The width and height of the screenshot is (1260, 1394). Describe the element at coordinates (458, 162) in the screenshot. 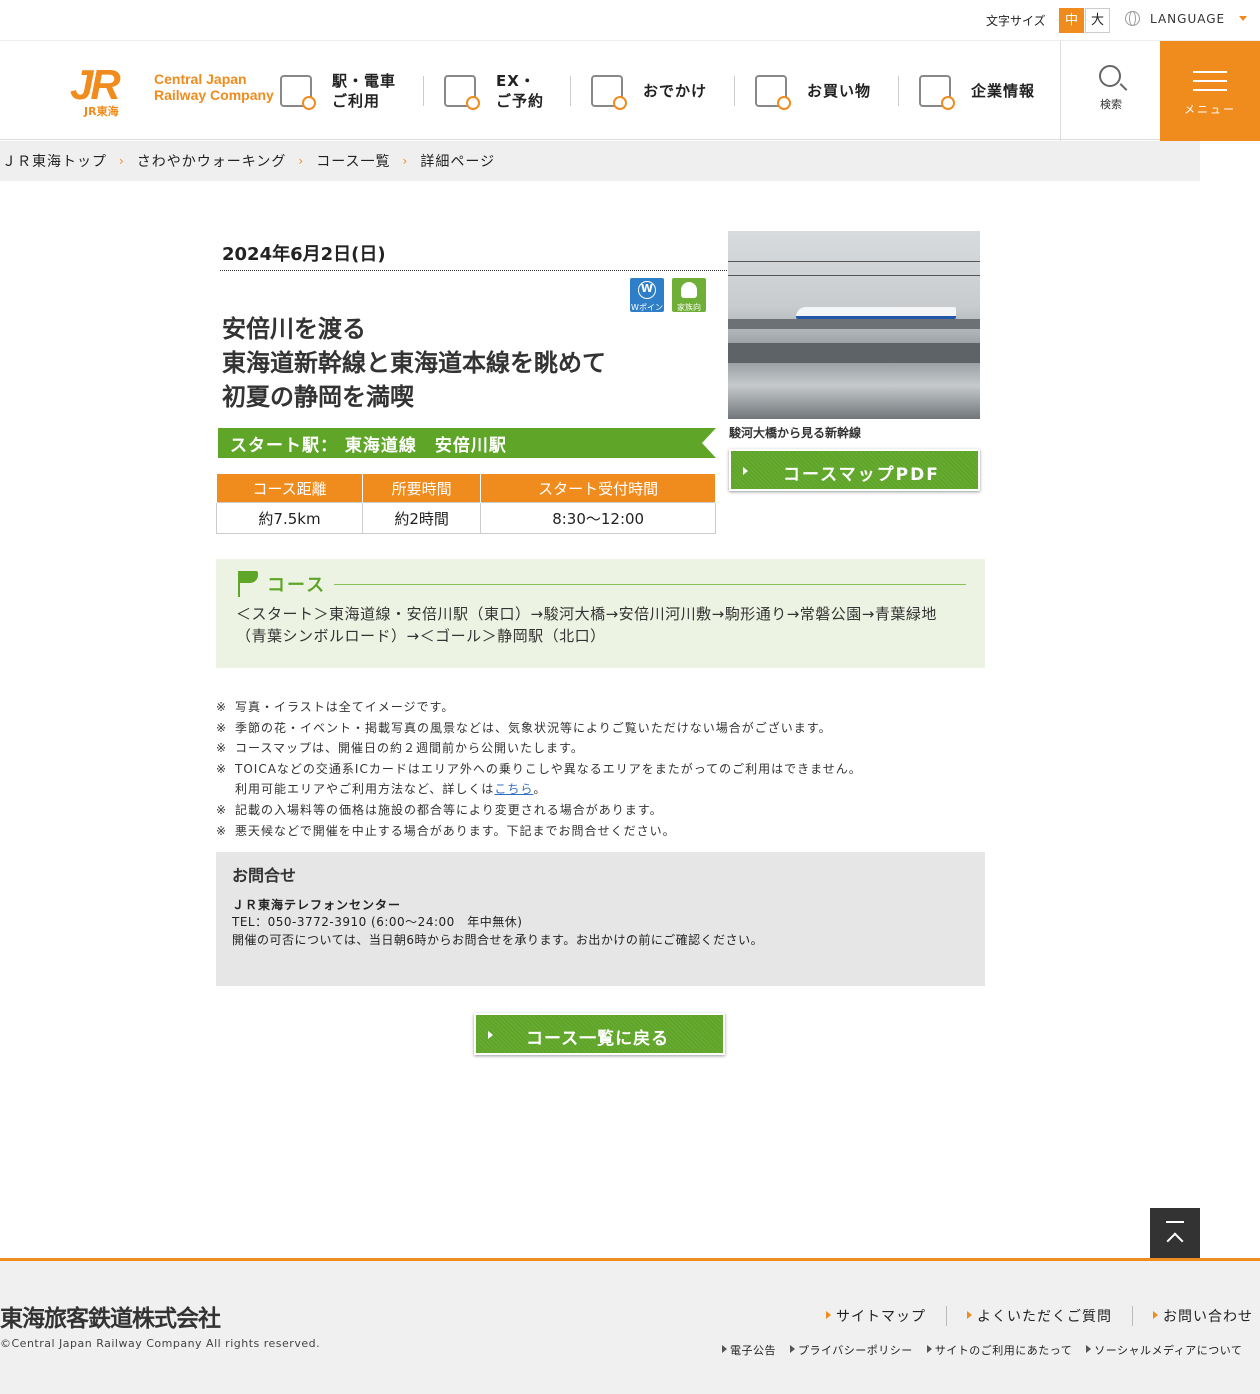

I see `breadcrumb-current: 詳細ページ` at that location.